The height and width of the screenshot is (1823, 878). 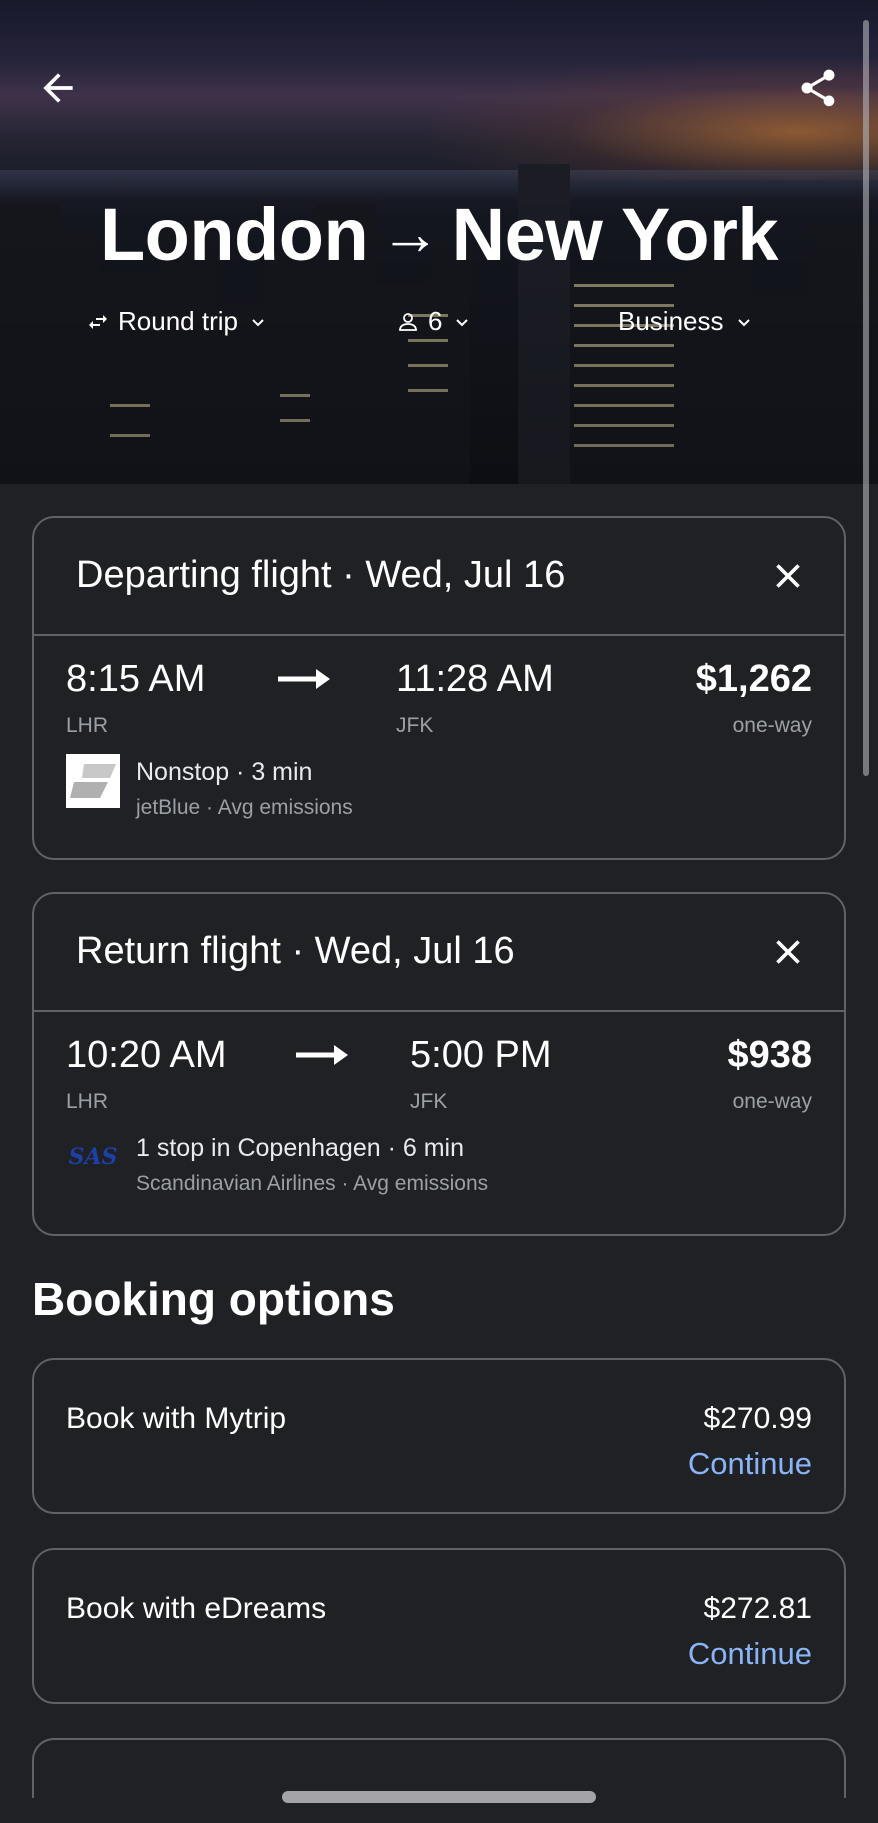 I want to click on remove-departing-button, so click(x=788, y=576).